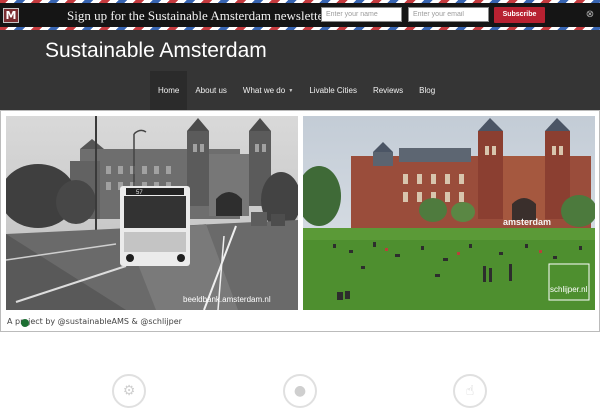 This screenshot has width=600, height=408. Describe the element at coordinates (227, 299) in the screenshot. I see `historic-photo-watermark: beeldbank.amsterdam.nl` at that location.